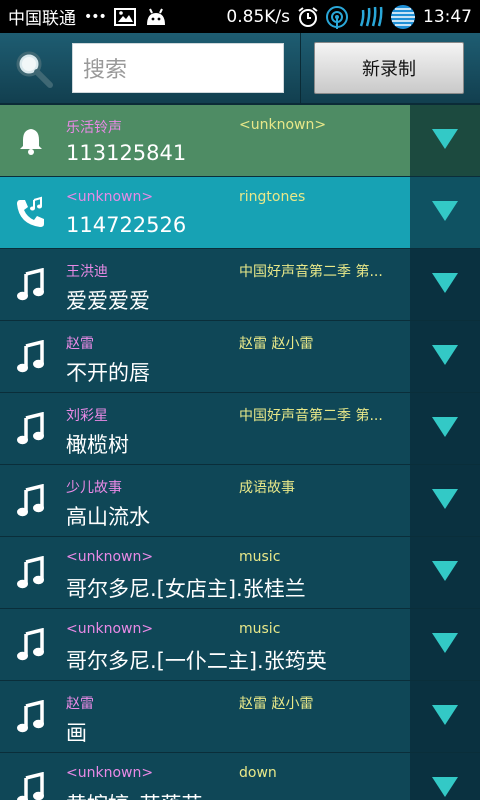 This screenshot has width=480, height=800. What do you see at coordinates (94, 128) in the screenshot?
I see `row-artist: 乐活铃声` at bounding box center [94, 128].